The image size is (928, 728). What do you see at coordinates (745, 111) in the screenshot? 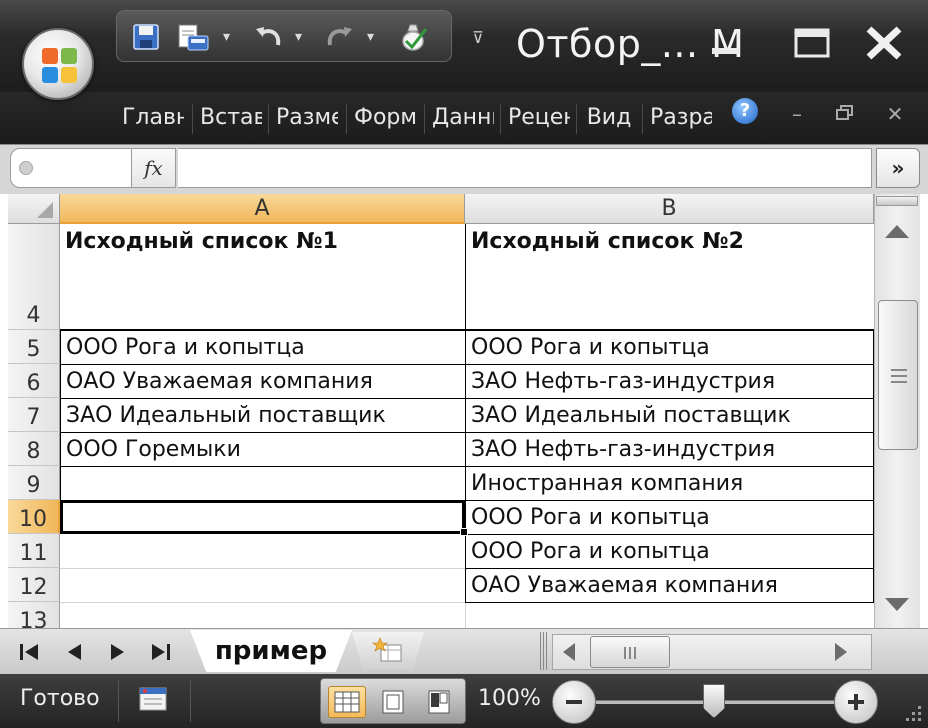
I see `help-icon: ?` at bounding box center [745, 111].